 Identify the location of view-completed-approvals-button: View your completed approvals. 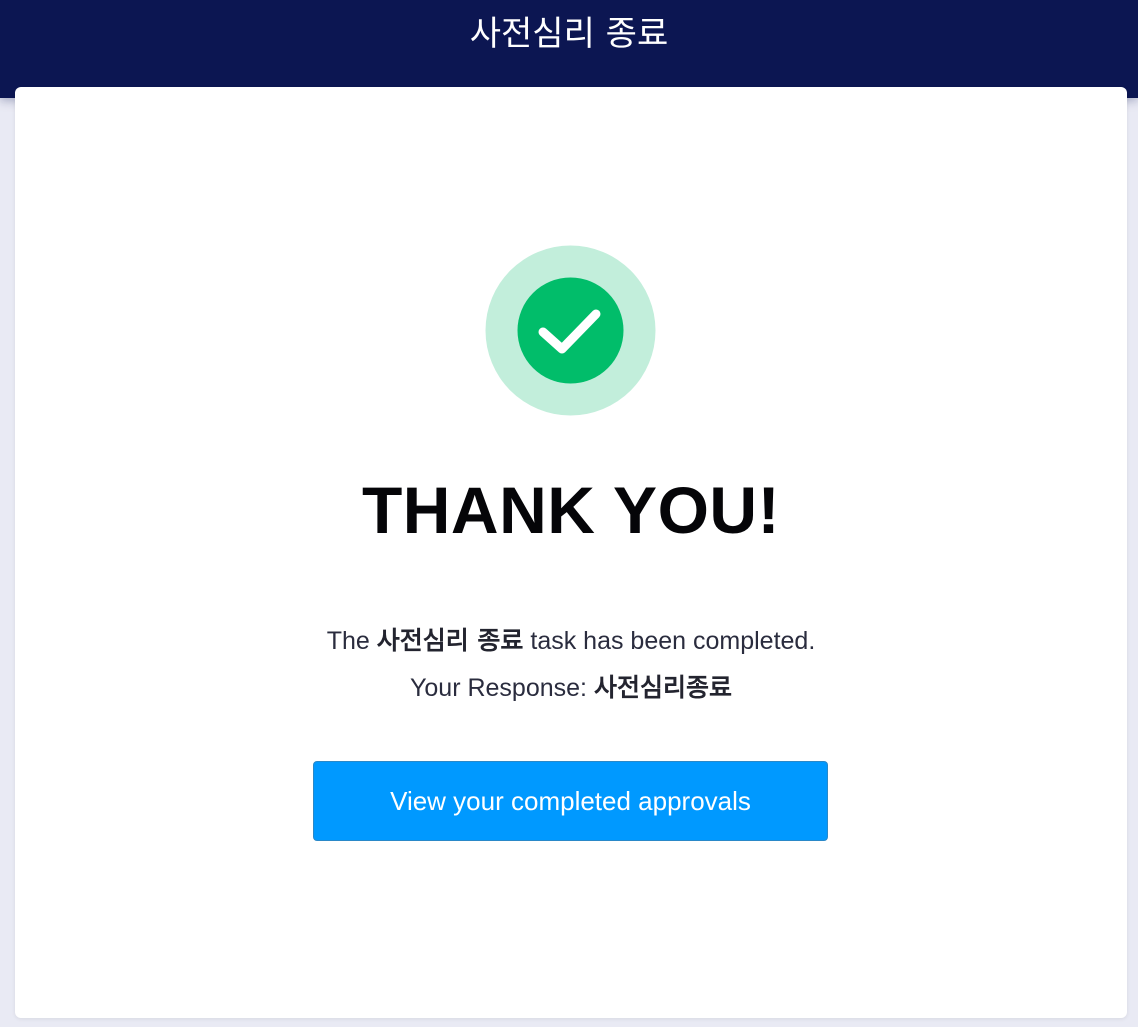
(570, 801).